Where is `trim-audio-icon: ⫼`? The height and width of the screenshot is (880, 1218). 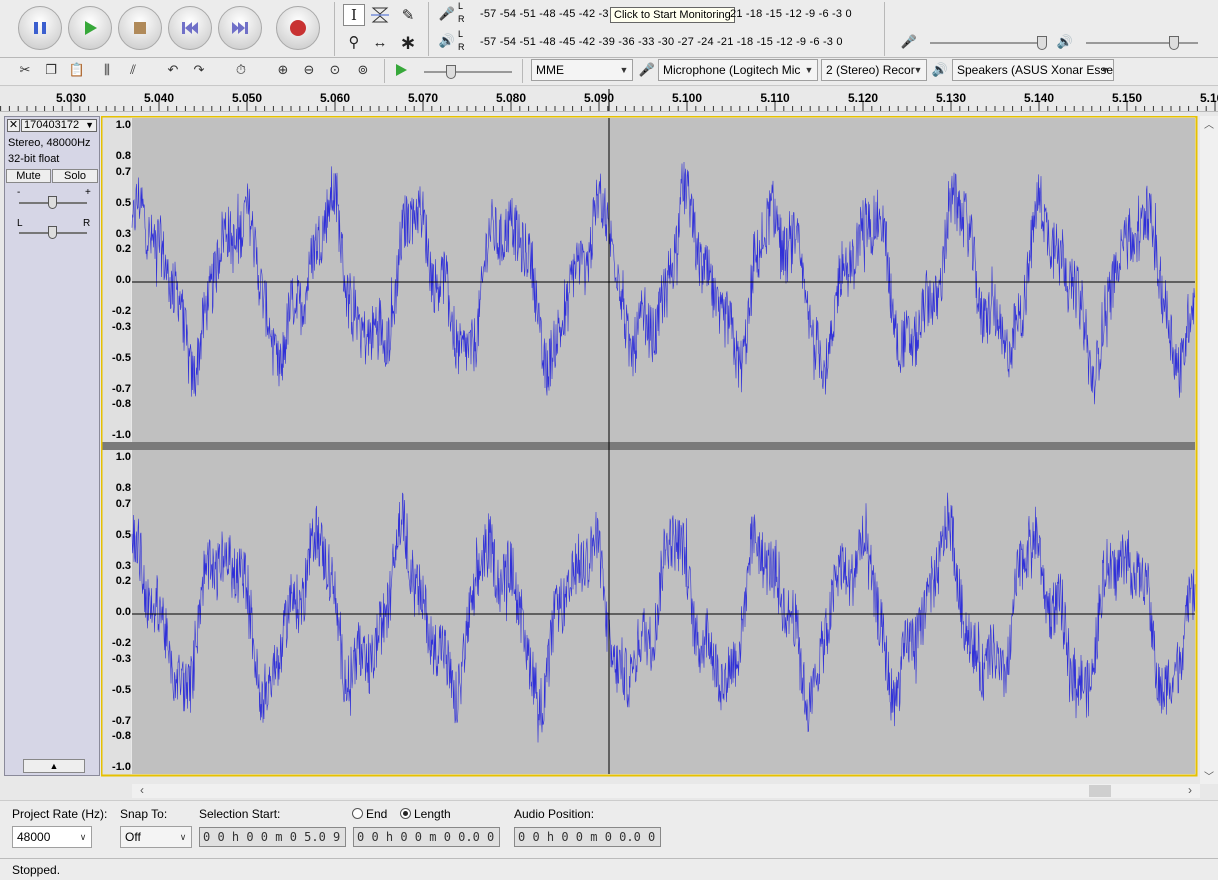 trim-audio-icon: ⫼ is located at coordinates (107, 69).